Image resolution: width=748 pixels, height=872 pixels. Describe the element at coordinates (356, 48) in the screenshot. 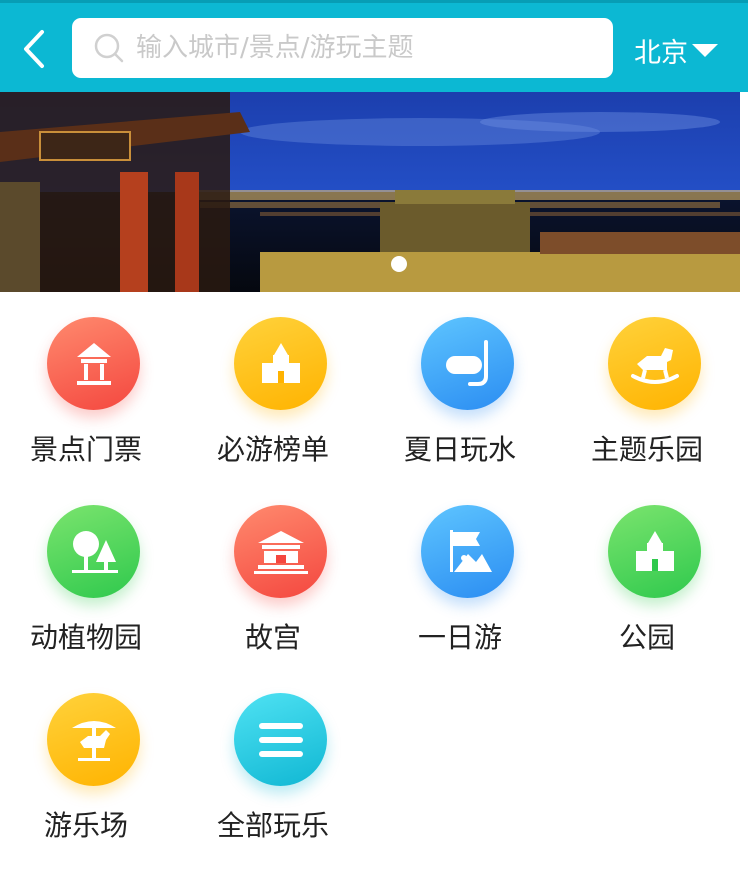

I see `search-input` at that location.